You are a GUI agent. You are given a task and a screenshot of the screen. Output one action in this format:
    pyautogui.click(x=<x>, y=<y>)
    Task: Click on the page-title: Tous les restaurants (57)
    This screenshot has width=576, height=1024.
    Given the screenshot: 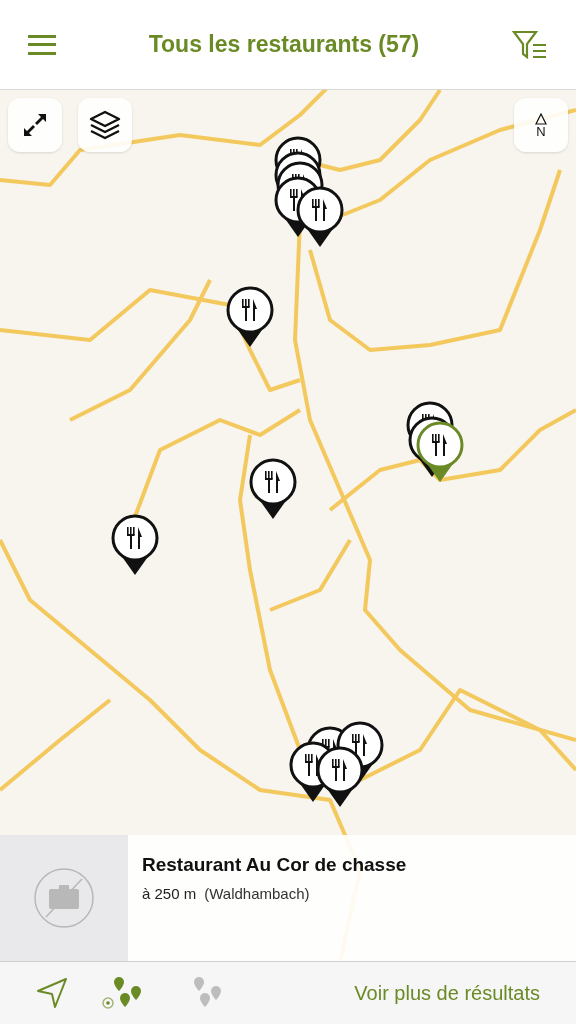 What is the action you would take?
    pyautogui.click(x=284, y=45)
    